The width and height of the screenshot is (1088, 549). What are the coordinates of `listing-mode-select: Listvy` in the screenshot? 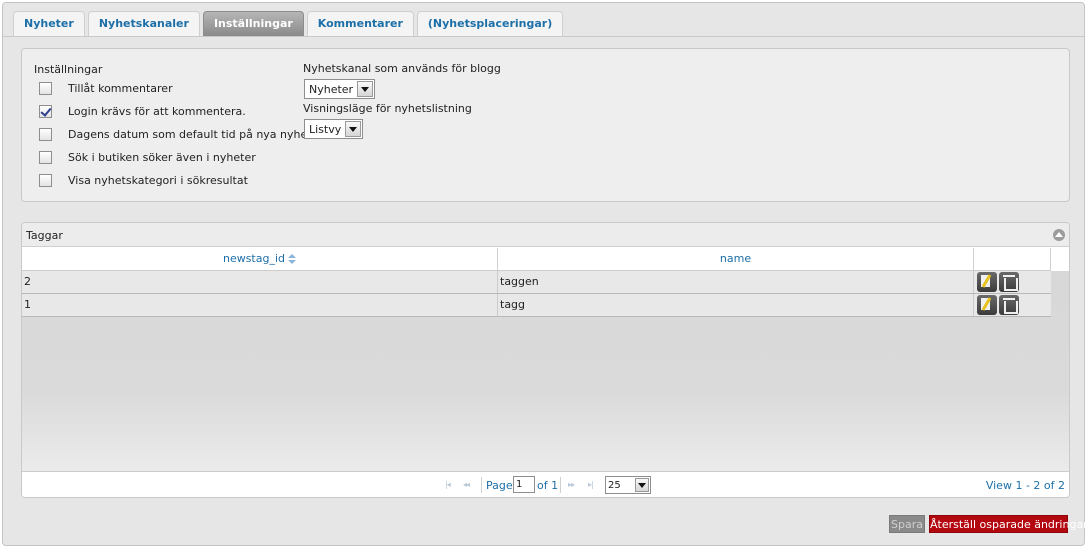 It's located at (334, 129).